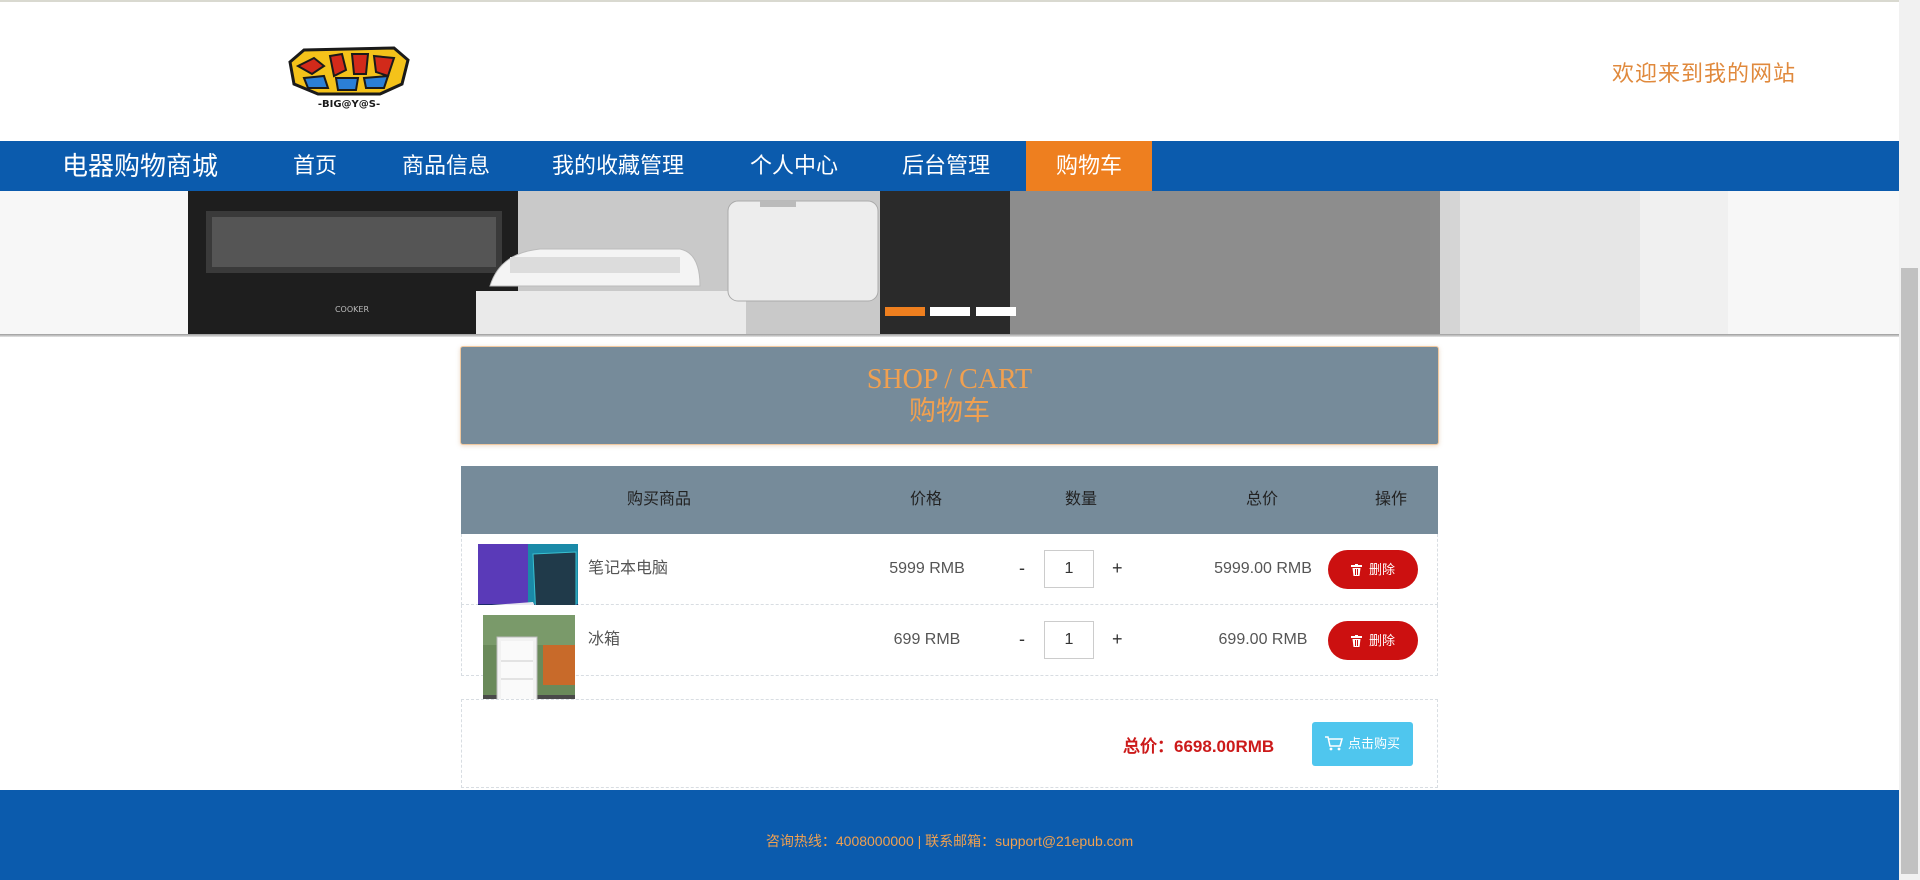 The width and height of the screenshot is (1920, 880). I want to click on product-name: 冰箱, so click(604, 637).